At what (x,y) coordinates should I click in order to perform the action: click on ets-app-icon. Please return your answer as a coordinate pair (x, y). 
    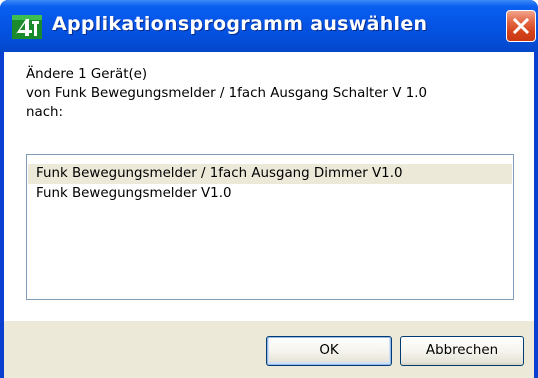
    Looking at the image, I should click on (27, 27).